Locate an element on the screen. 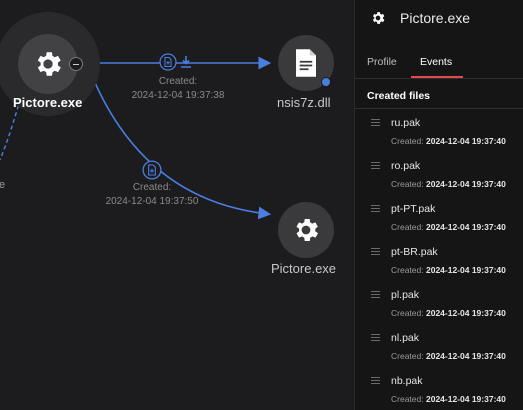 This screenshot has width=523, height=410. target-node-nsis7z-label: nsis7z.dll is located at coordinates (304, 102).